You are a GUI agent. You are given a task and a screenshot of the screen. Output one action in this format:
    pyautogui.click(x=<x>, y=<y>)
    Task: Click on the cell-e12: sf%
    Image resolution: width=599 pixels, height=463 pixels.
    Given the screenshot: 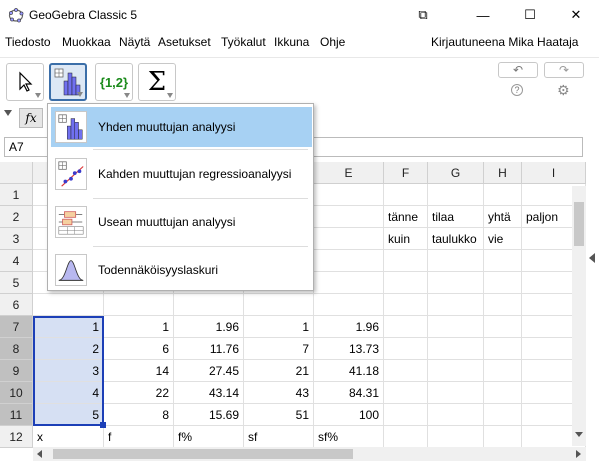 What is the action you would take?
    pyautogui.click(x=349, y=437)
    